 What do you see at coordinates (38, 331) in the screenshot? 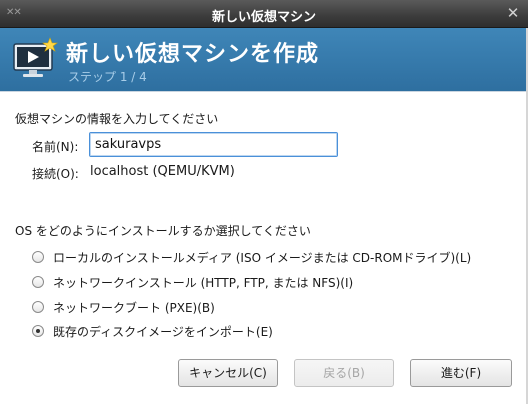
I see `radio-button-selected` at bounding box center [38, 331].